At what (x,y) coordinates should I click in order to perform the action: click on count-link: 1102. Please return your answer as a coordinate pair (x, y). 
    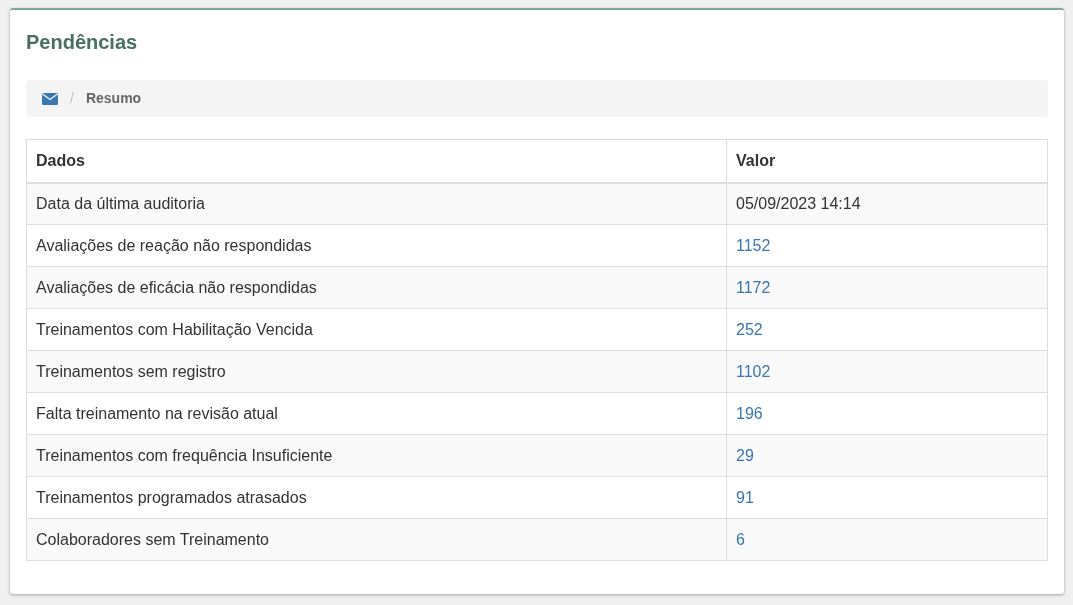
    Looking at the image, I should click on (753, 371).